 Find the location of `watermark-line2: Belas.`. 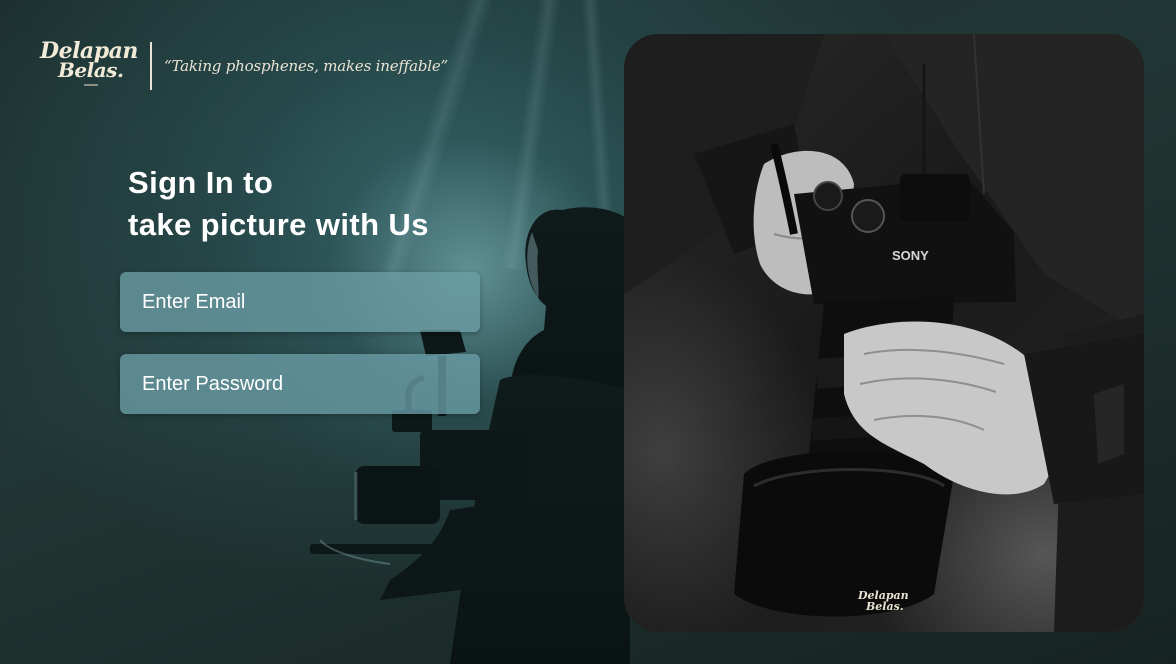

watermark-line2: Belas. is located at coordinates (885, 606).